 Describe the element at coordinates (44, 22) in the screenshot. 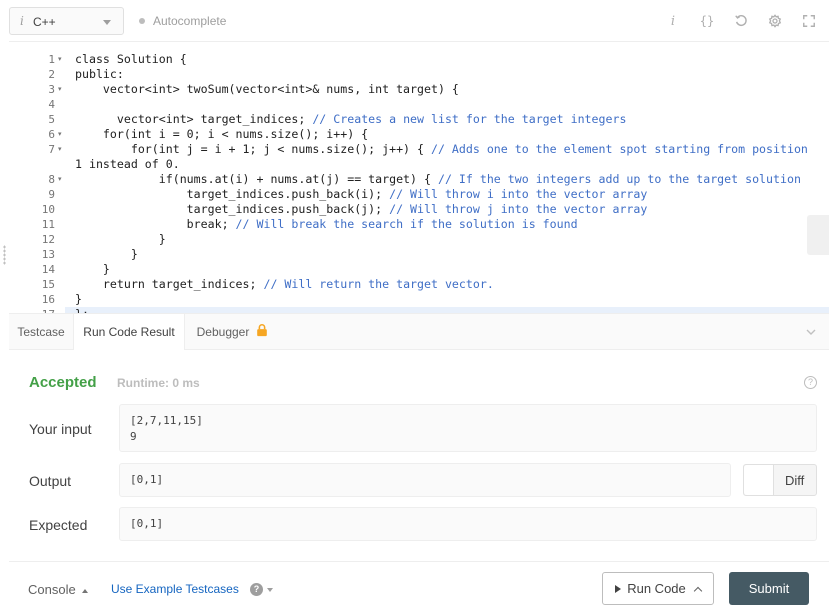

I see `language-select-value: C++` at that location.